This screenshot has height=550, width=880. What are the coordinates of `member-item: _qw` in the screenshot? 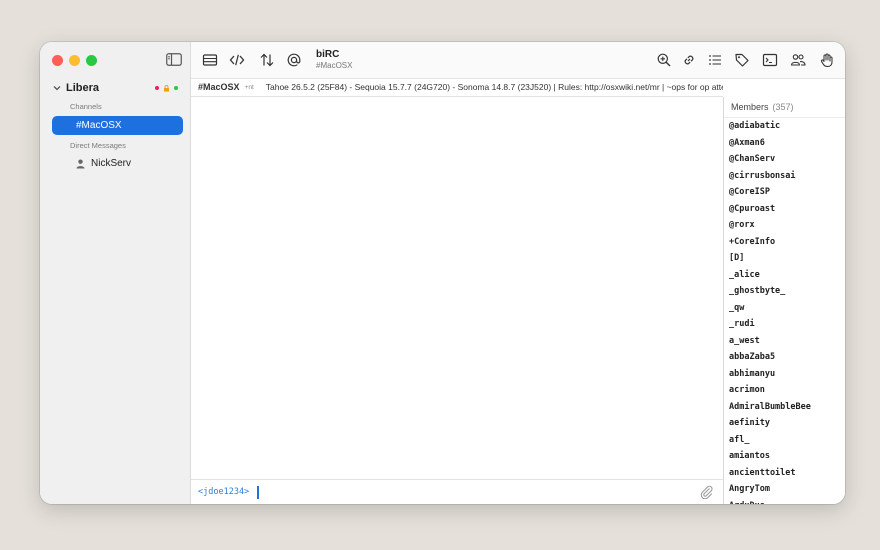 It's located at (784, 308).